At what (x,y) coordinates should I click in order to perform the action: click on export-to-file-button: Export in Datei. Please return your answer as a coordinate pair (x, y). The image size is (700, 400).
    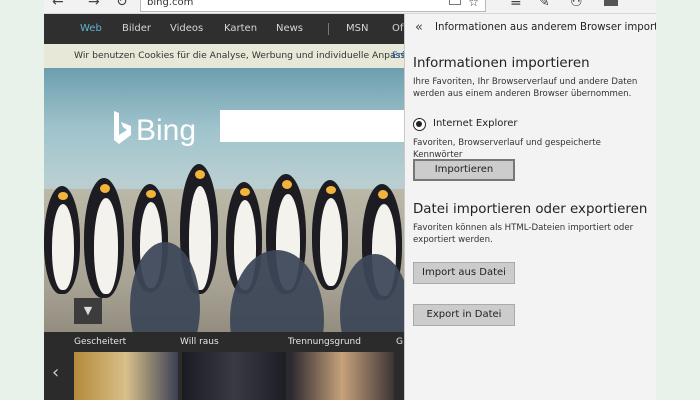
    Looking at the image, I should click on (464, 315).